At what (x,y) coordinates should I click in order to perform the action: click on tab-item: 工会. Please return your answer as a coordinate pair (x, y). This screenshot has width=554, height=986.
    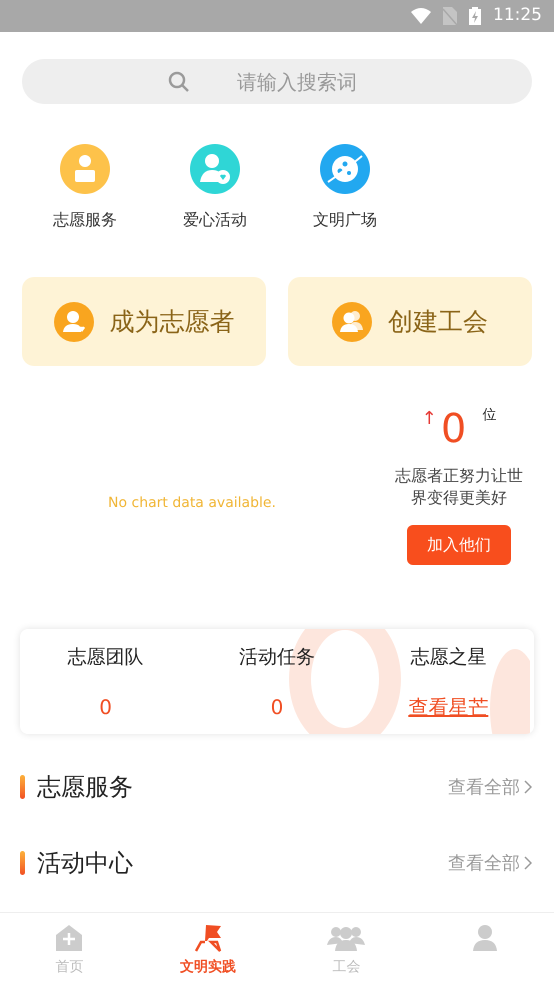
    Looking at the image, I should click on (346, 949).